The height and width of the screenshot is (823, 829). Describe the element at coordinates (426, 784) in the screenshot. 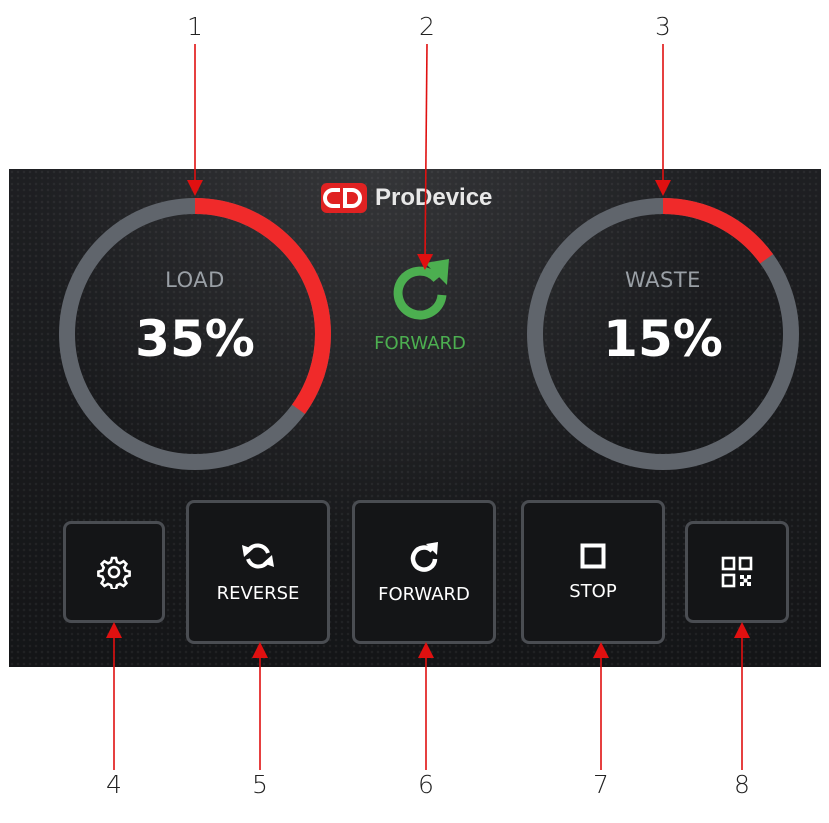

I see `callout-number-6: 6` at that location.